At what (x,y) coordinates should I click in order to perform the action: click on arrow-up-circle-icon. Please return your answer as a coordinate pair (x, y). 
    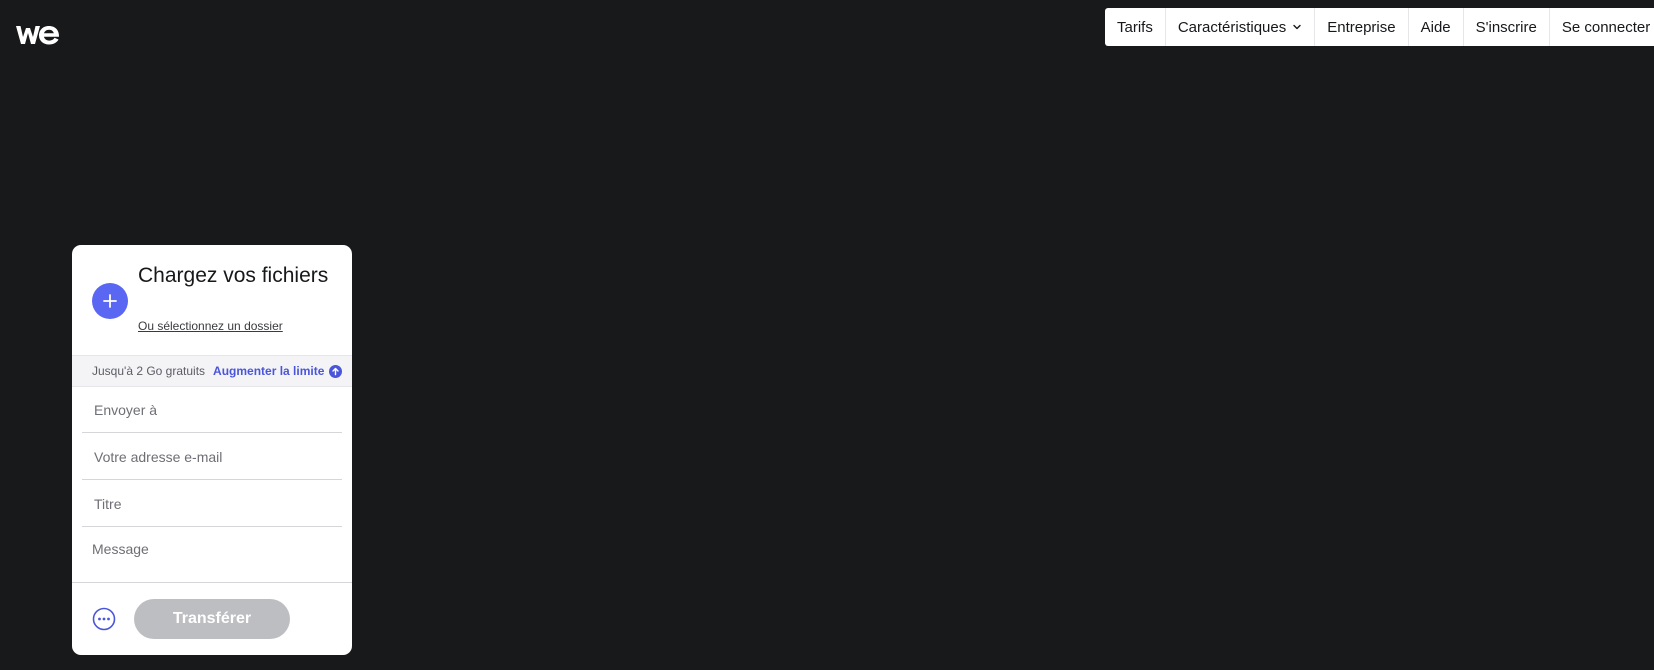
    Looking at the image, I should click on (336, 371).